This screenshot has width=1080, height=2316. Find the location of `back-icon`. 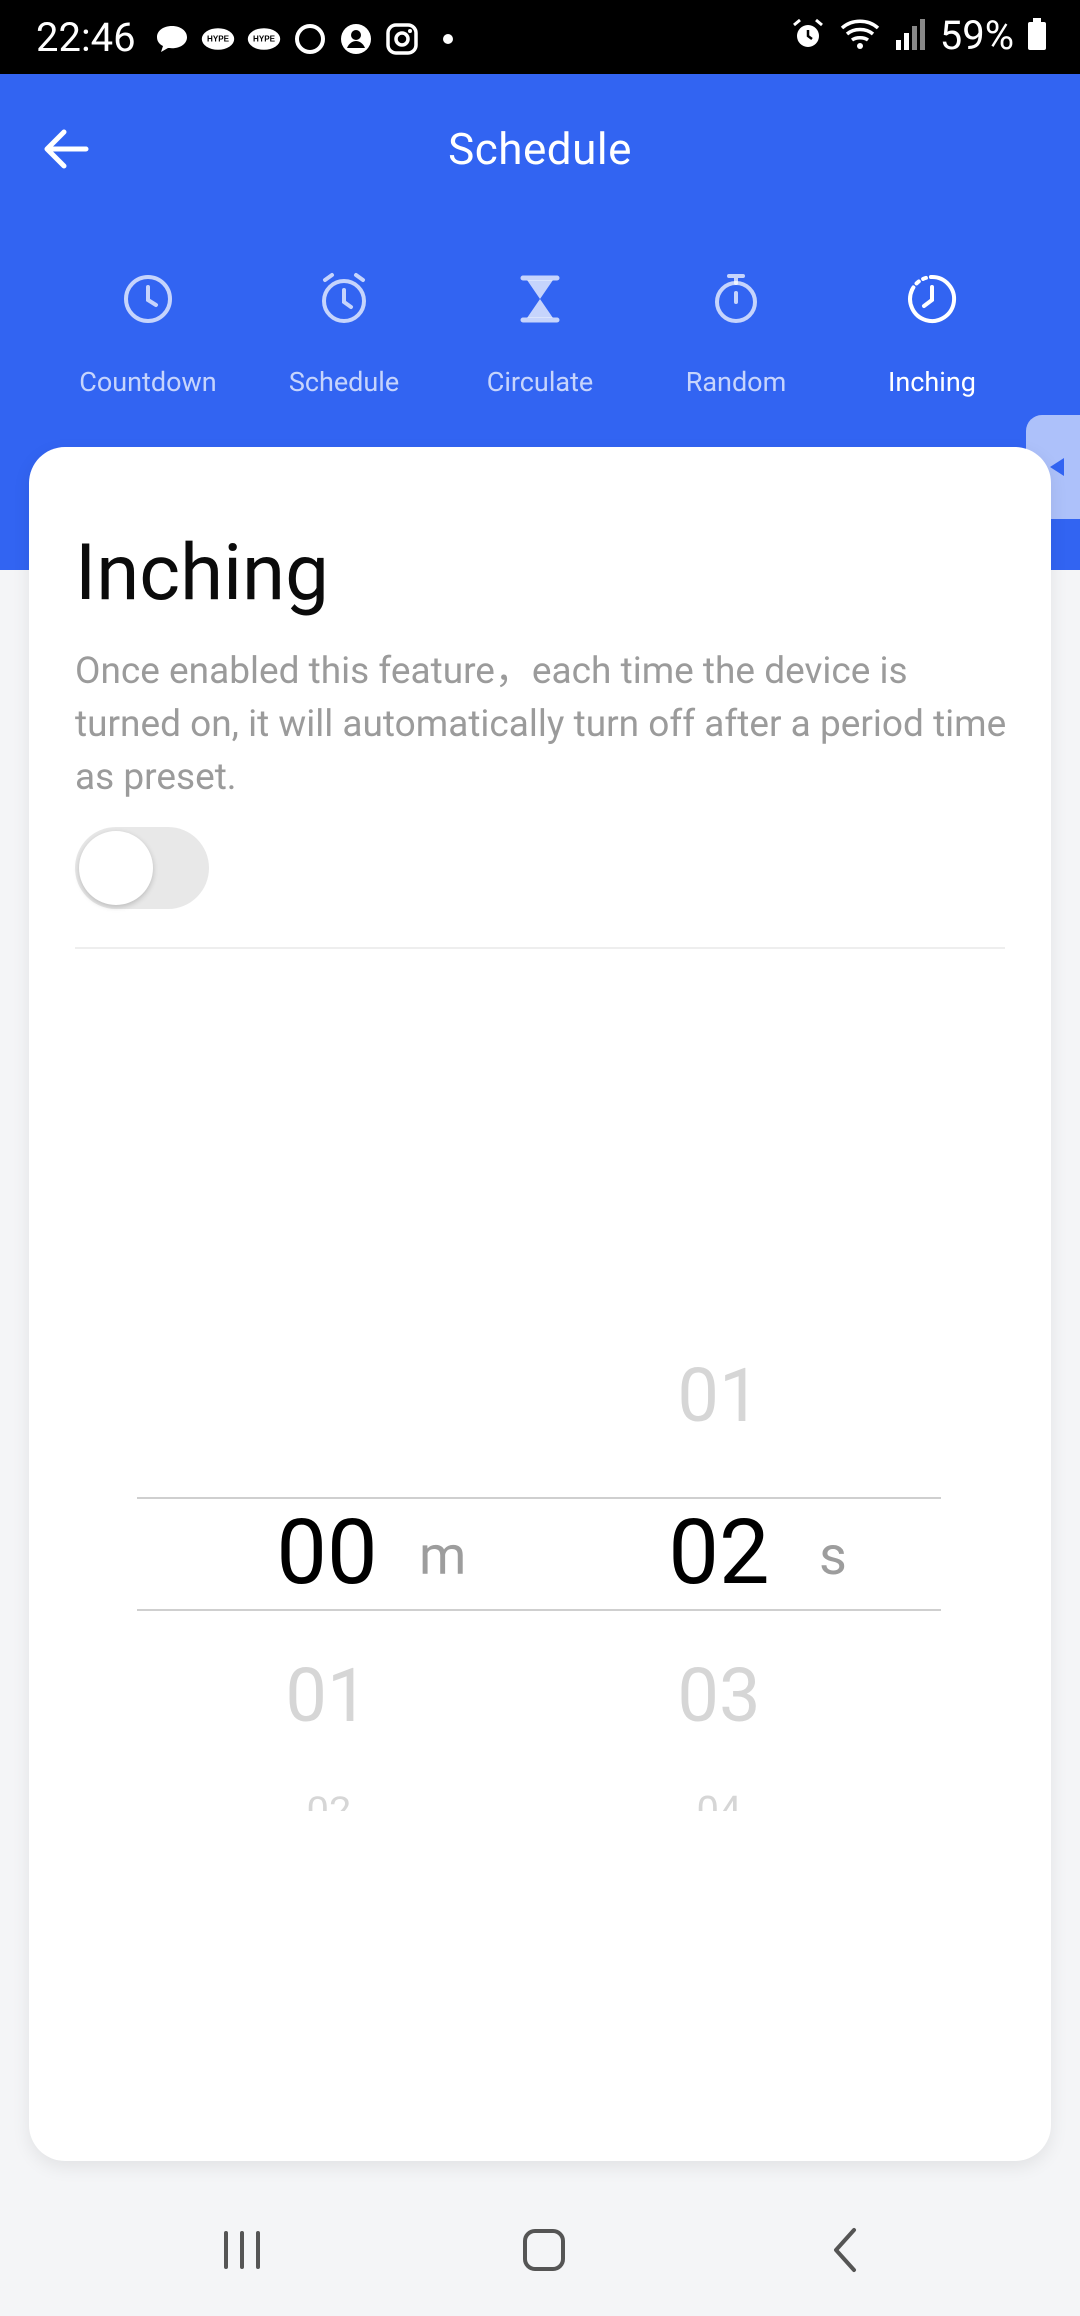

back-icon is located at coordinates (845, 2250).